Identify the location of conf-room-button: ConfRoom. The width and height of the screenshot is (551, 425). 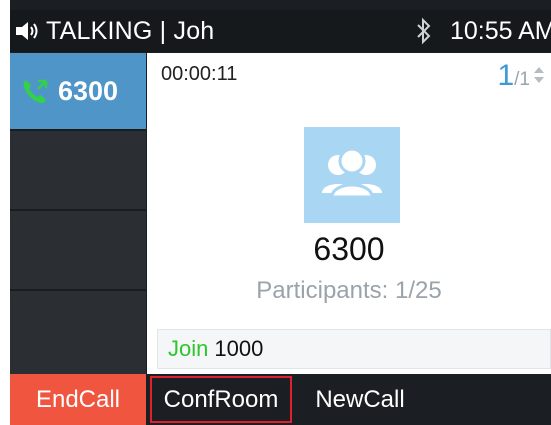
(221, 399).